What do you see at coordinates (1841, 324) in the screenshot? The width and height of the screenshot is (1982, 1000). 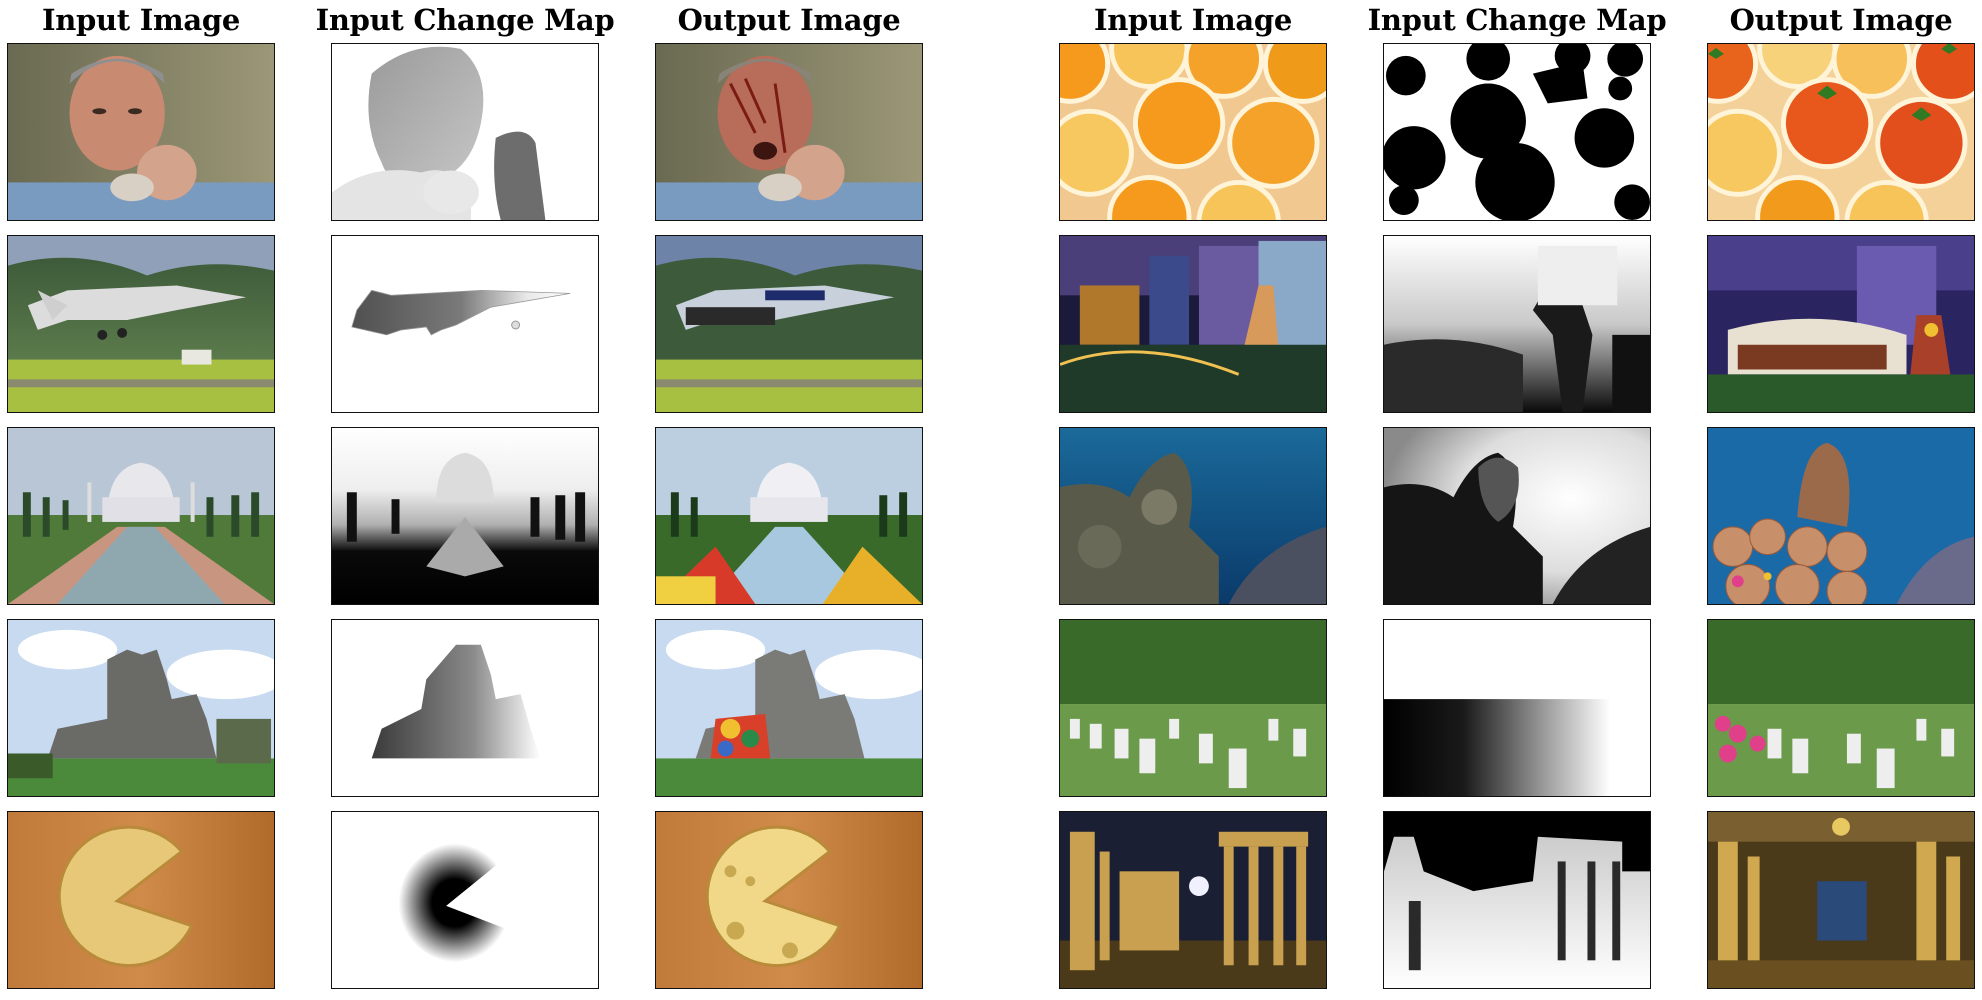 I see `image-city-output` at bounding box center [1841, 324].